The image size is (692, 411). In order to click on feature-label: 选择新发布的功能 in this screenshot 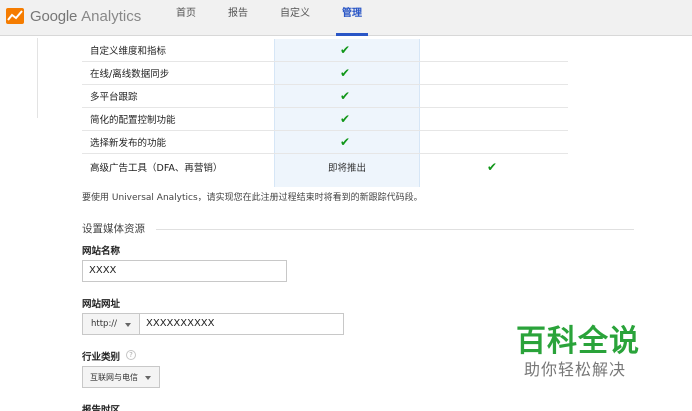, I will do `click(128, 143)`.